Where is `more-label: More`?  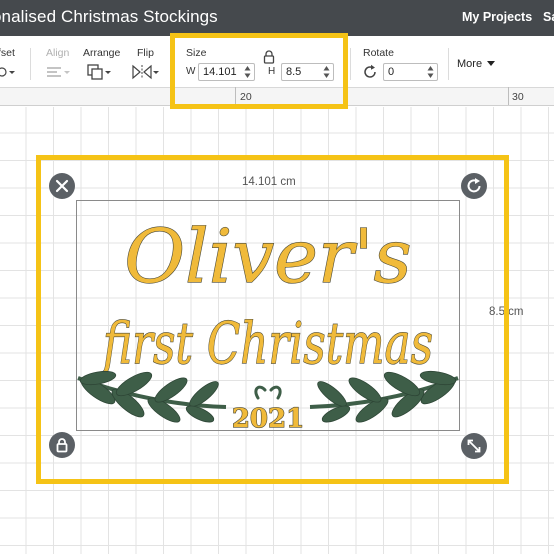
more-label: More is located at coordinates (470, 64).